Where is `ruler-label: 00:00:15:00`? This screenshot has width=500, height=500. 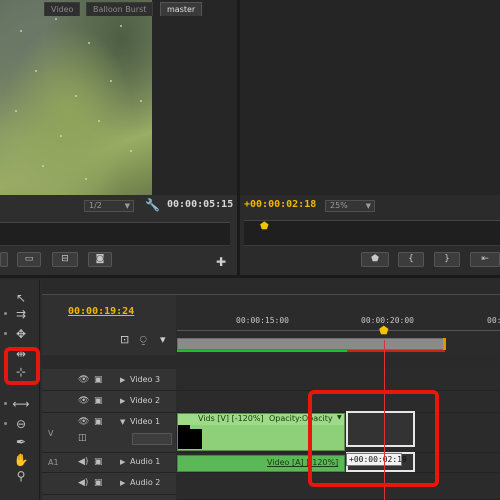 ruler-label: 00:00:15:00 is located at coordinates (262, 320).